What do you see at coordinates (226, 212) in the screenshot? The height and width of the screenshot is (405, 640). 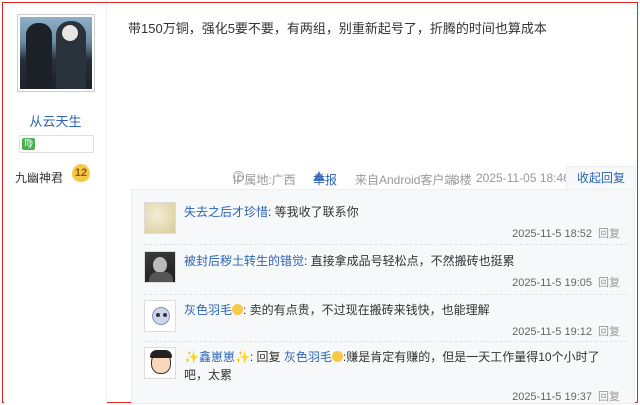 I see `comment-user: 失去之后才珍惜` at bounding box center [226, 212].